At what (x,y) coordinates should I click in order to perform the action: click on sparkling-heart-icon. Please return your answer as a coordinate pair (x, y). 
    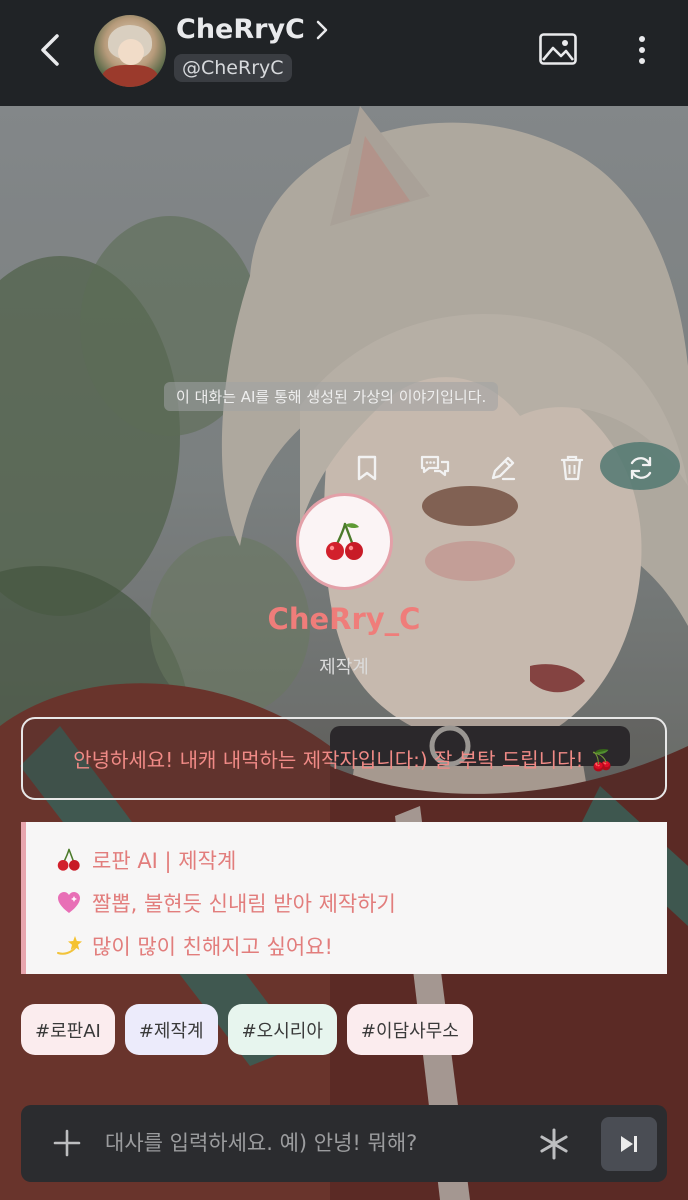
    Looking at the image, I should click on (69, 903).